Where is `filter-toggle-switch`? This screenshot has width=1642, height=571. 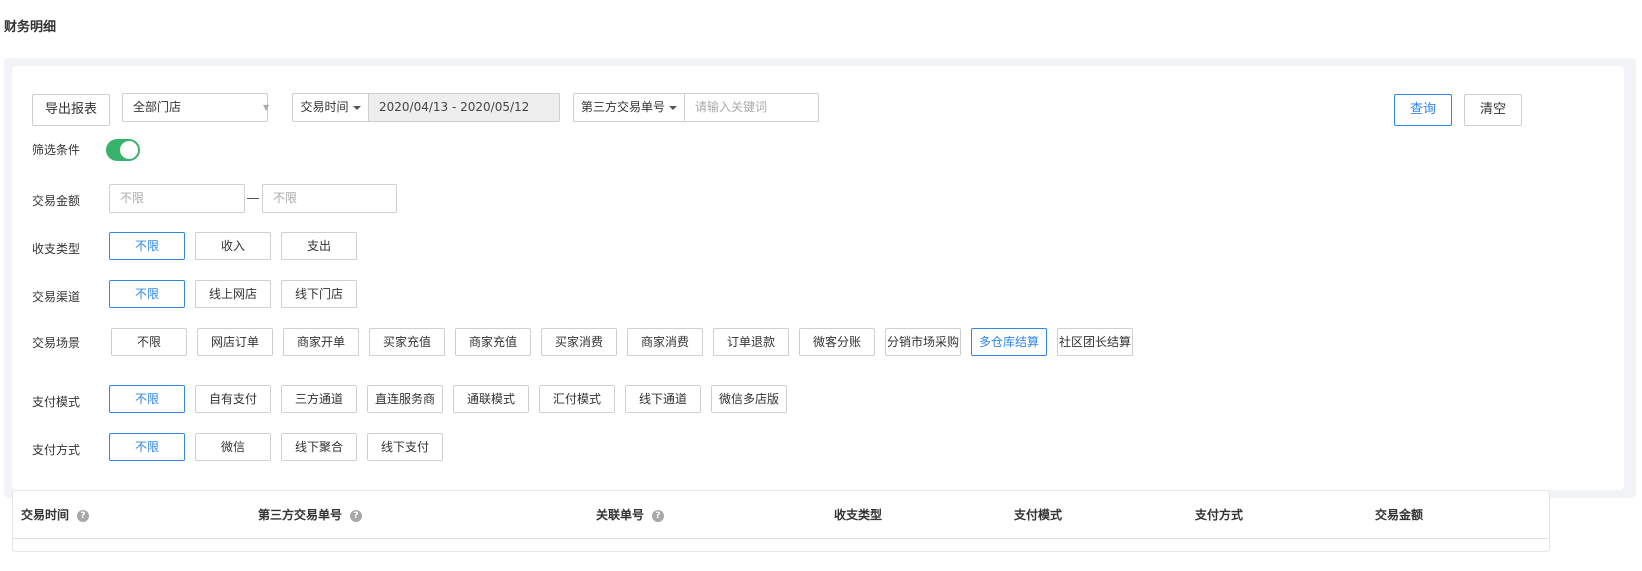
filter-toggle-switch is located at coordinates (123, 150).